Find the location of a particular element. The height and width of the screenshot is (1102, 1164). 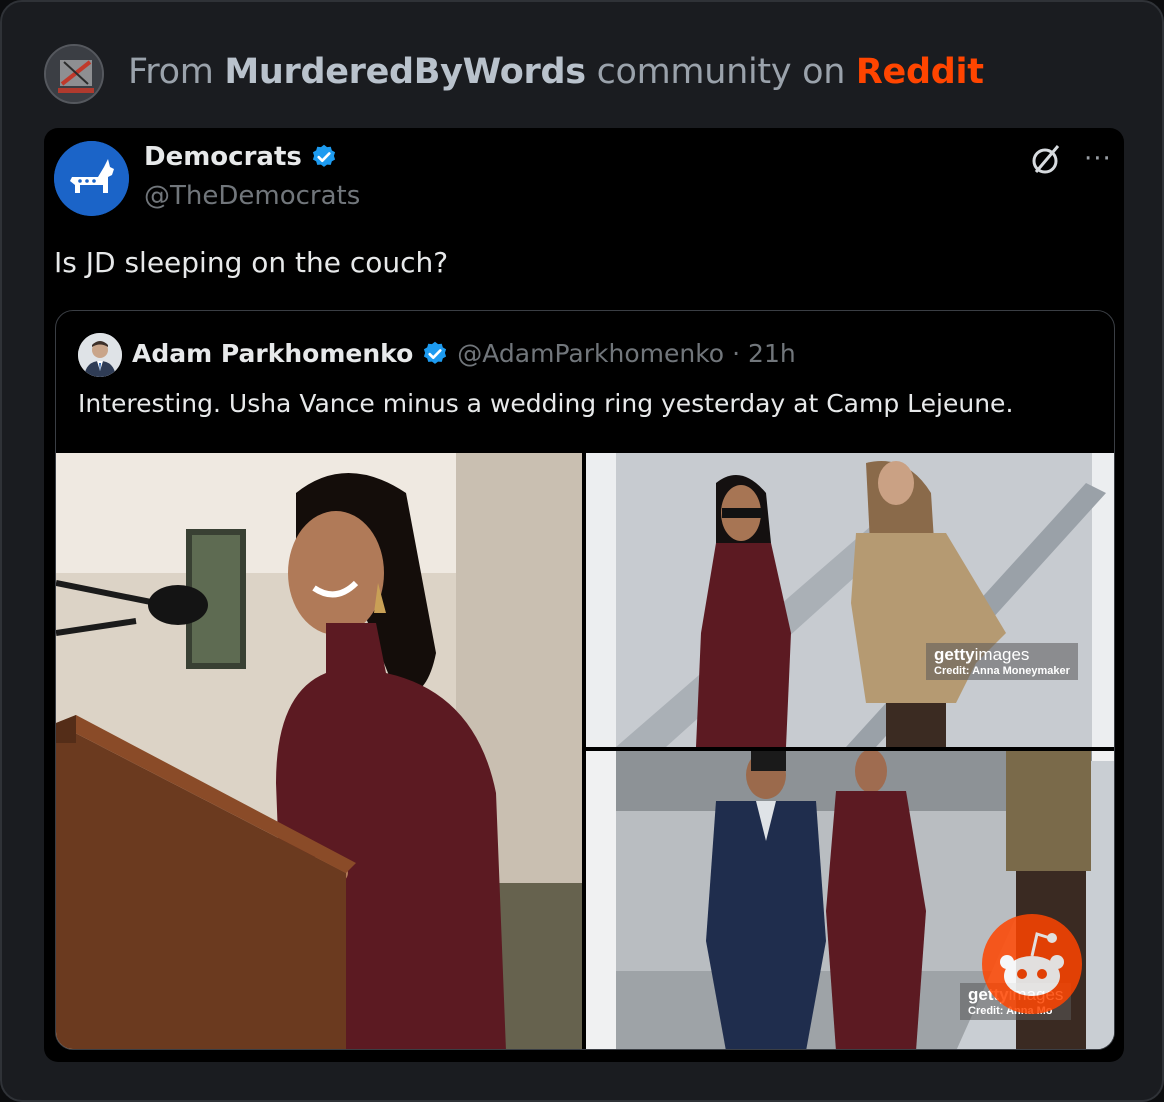

quoted-author-avatar is located at coordinates (100, 355).